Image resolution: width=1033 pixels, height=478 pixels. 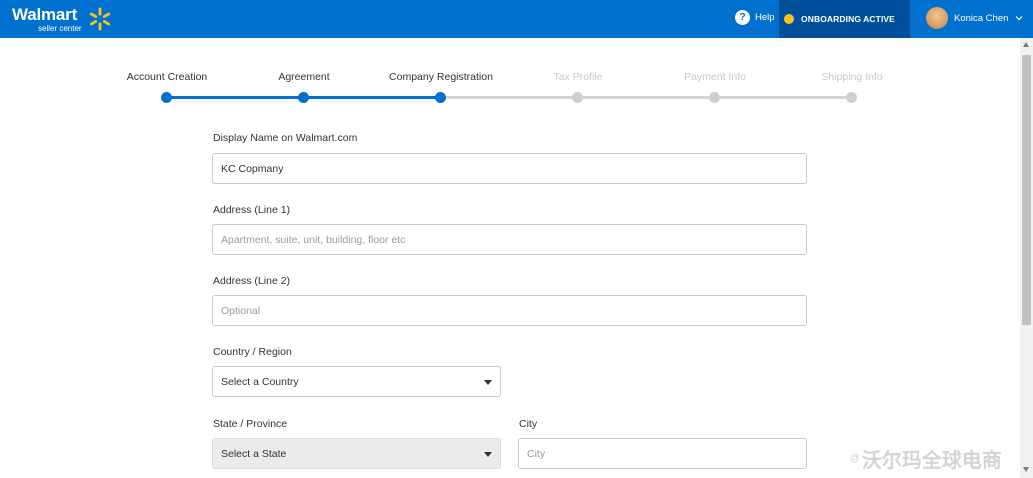 I want to click on progress-track-remaining, so click(x=646, y=97).